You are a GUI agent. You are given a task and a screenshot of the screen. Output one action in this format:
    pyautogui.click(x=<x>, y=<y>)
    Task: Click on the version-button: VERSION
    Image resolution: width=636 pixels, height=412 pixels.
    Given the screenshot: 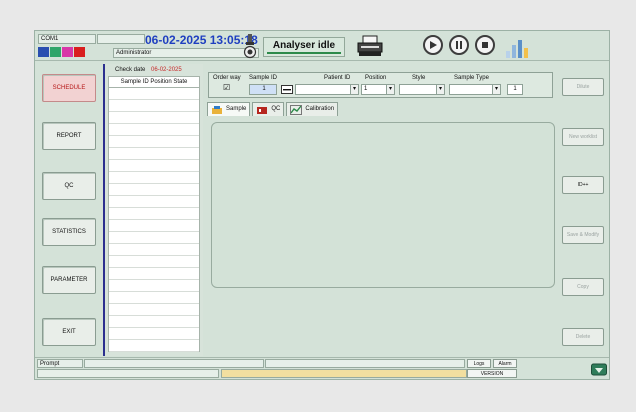 What is the action you would take?
    pyautogui.click(x=492, y=373)
    